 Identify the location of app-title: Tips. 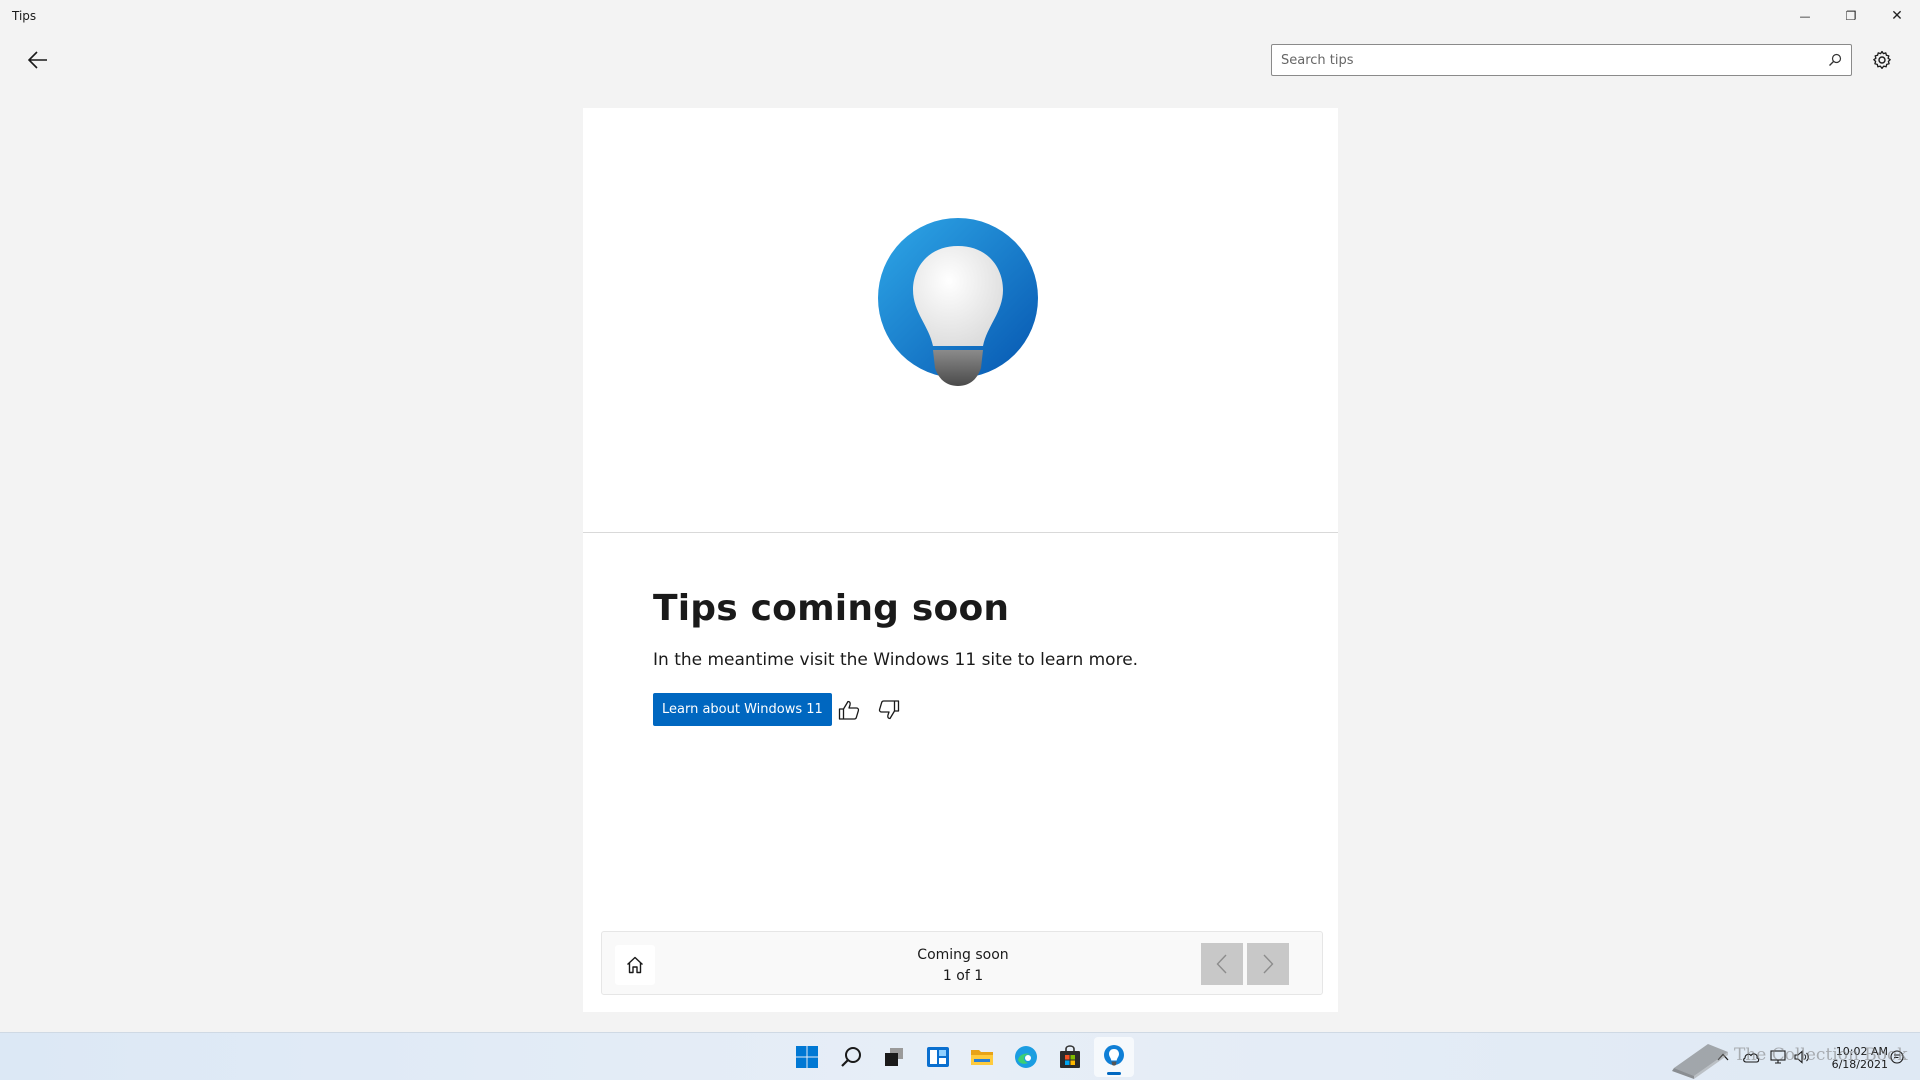
(24, 16).